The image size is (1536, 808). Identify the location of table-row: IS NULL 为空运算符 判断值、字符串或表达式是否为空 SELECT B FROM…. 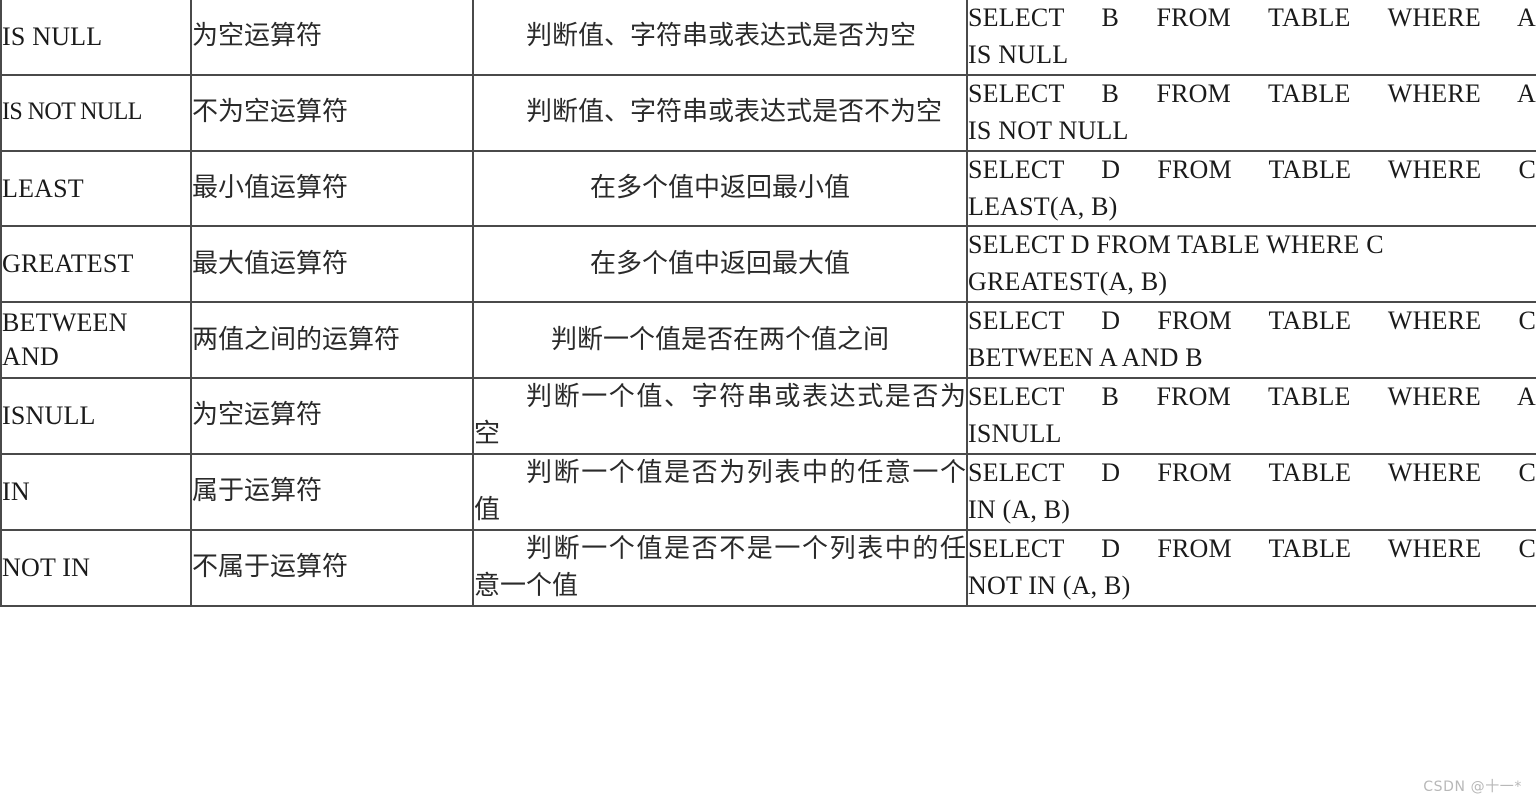
(768, 38).